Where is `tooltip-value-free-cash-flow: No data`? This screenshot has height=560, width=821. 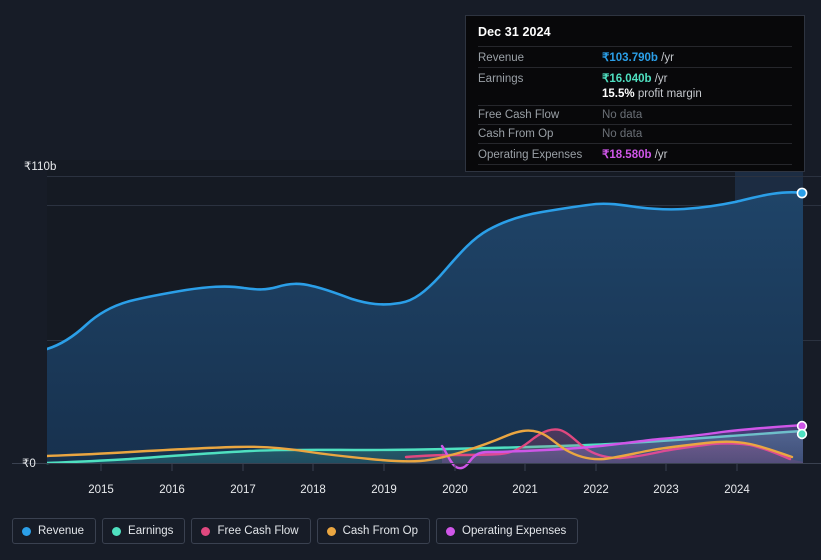 tooltip-value-free-cash-flow: No data is located at coordinates (622, 115).